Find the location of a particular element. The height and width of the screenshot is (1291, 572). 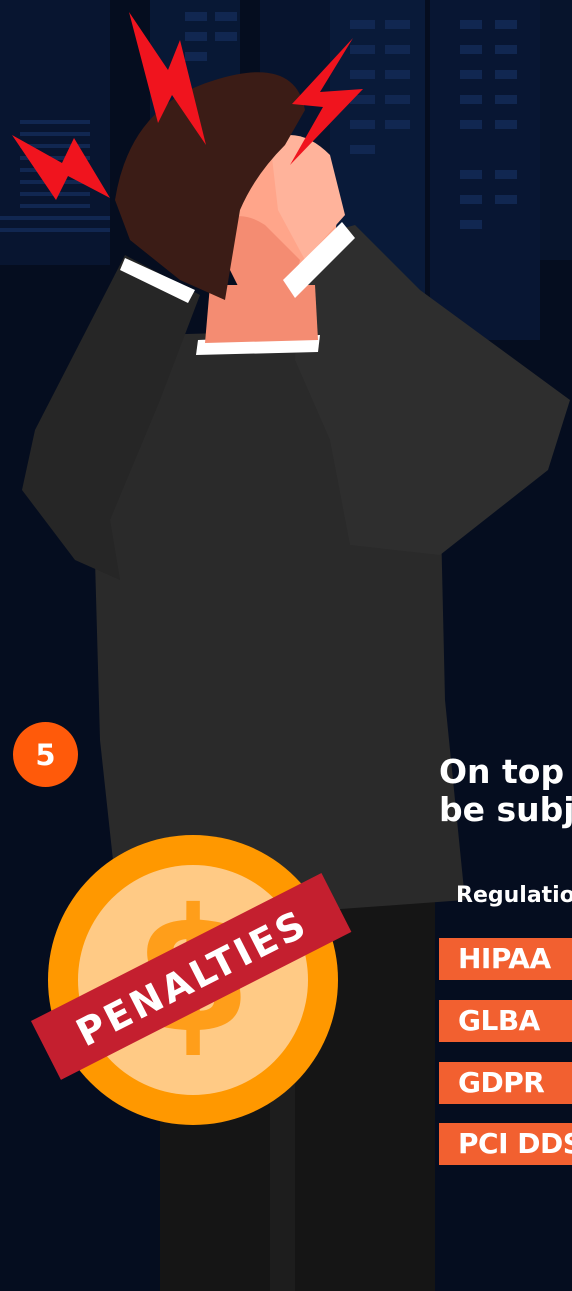

regulation-tag: PCI DDS is located at coordinates (505, 1144).